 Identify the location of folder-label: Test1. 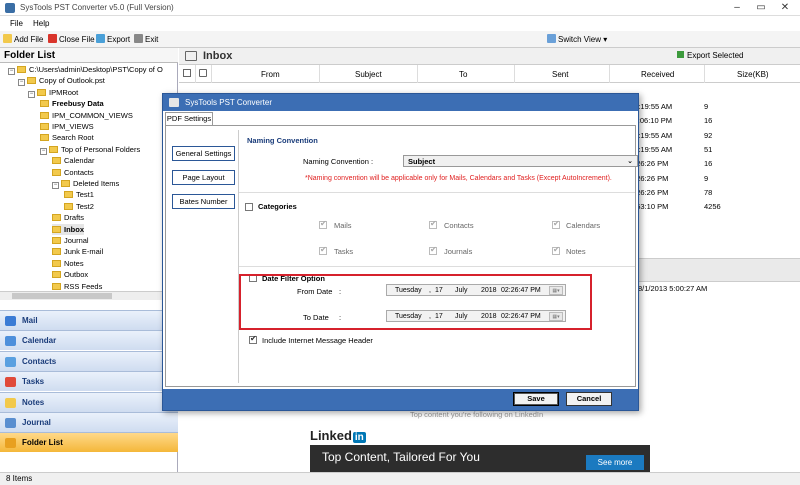
(85, 195).